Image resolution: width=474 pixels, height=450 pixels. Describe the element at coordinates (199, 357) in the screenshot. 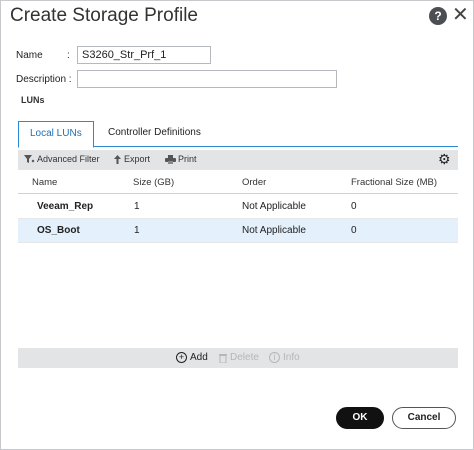

I see `add-label: Add` at that location.